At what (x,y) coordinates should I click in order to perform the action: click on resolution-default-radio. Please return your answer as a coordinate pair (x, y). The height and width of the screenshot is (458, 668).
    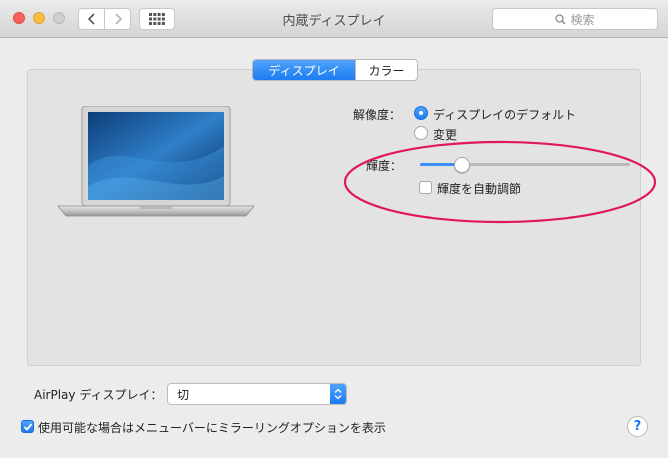
    Looking at the image, I should click on (421, 113).